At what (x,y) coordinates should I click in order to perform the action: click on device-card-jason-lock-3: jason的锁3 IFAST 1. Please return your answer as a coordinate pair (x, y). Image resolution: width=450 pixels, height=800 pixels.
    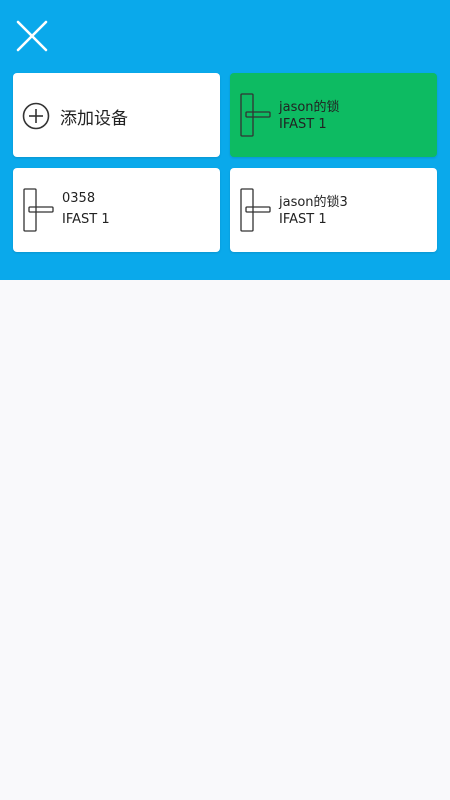
    Looking at the image, I should click on (333, 210).